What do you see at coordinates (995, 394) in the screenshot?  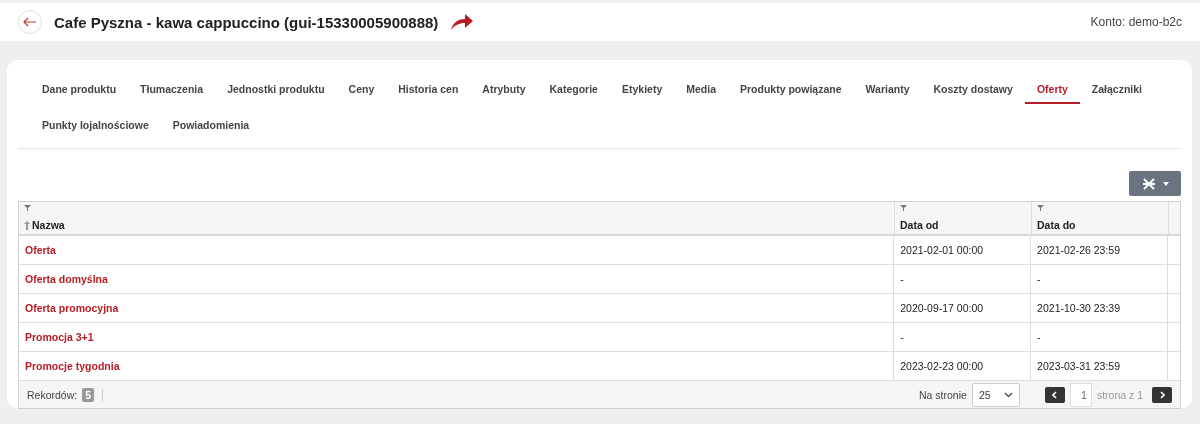 I see `per-page-select: 25` at bounding box center [995, 394].